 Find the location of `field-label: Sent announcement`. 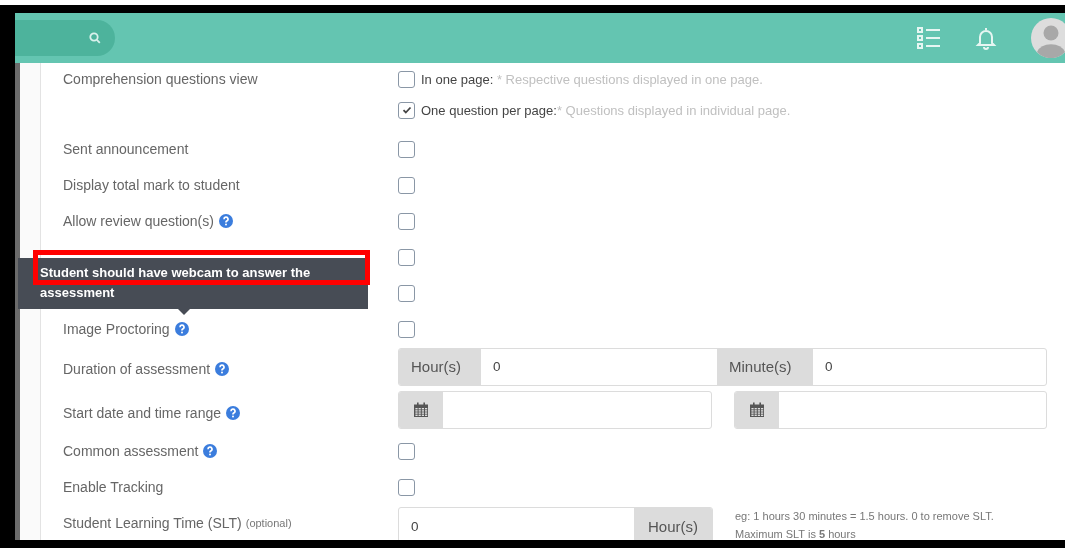

field-label: Sent announcement is located at coordinates (126, 149).